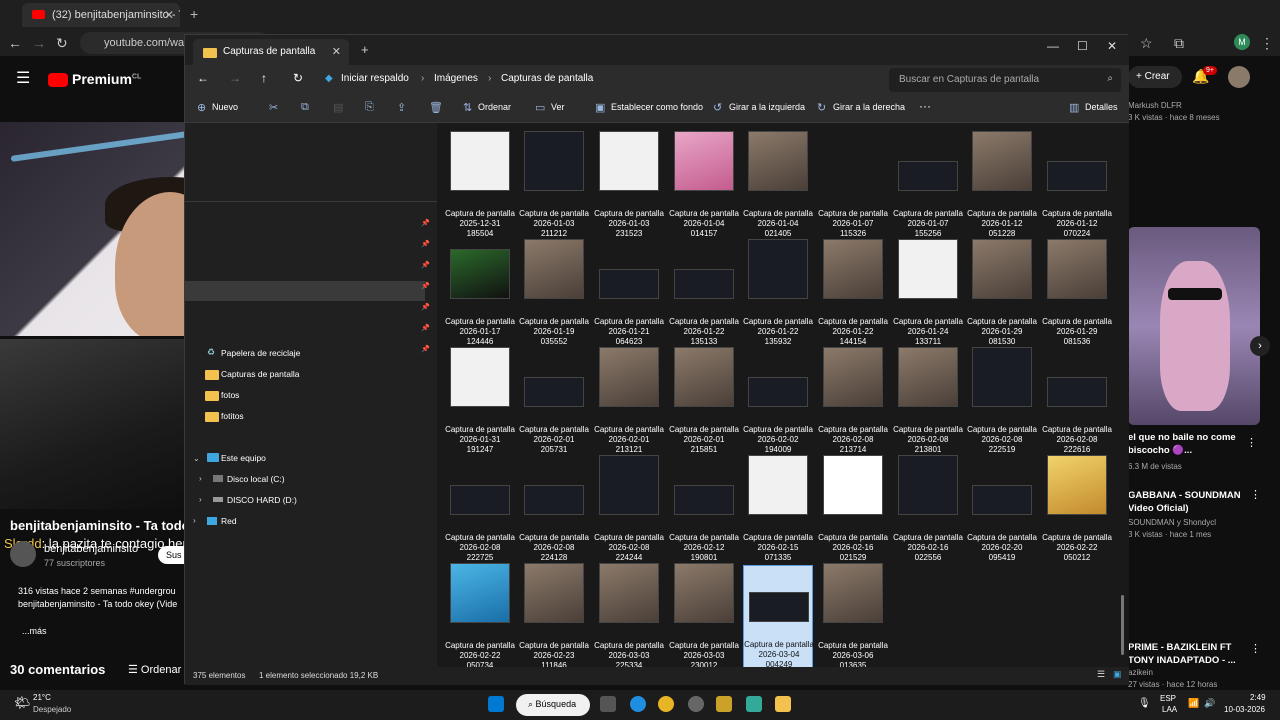  I want to click on file-item: Captura de pantalla 2026-01-04 021405, so click(778, 185).